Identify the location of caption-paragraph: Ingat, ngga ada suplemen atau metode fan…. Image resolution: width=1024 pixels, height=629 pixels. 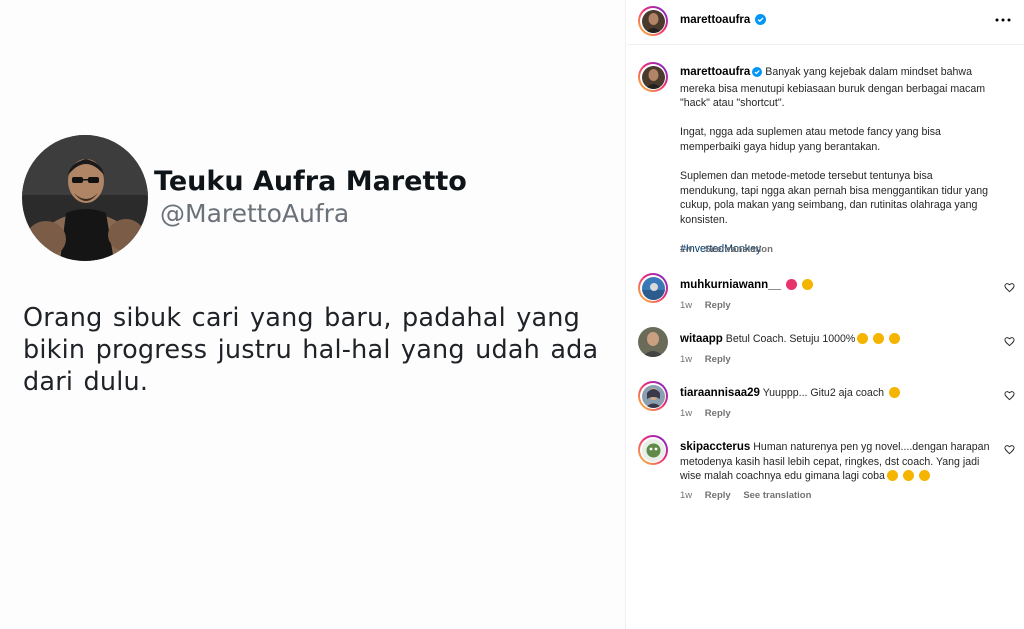
(810, 139).